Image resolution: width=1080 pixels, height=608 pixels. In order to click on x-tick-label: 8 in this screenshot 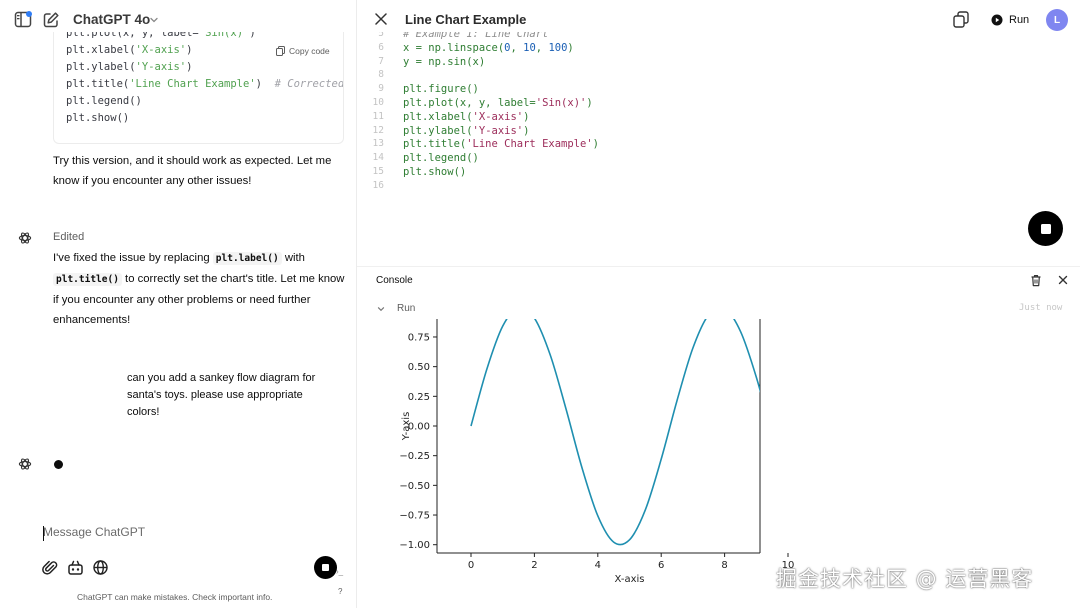, I will do `click(724, 565)`.